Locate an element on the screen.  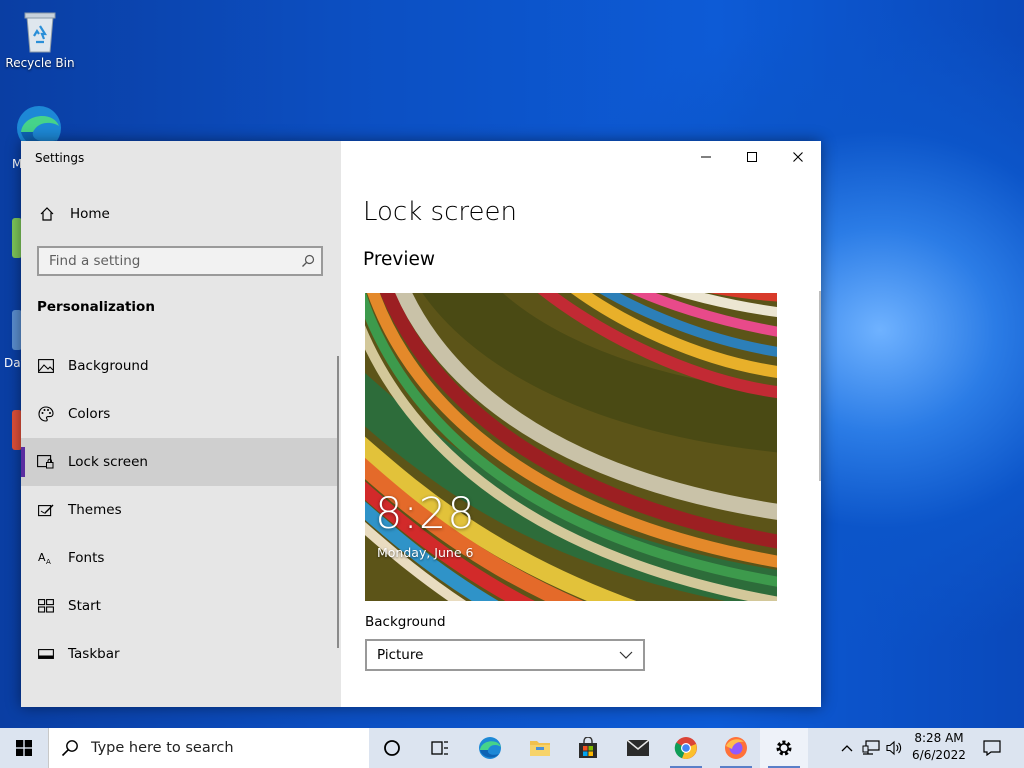
sidebar-item-fonts: AA Fonts is located at coordinates (180, 558).